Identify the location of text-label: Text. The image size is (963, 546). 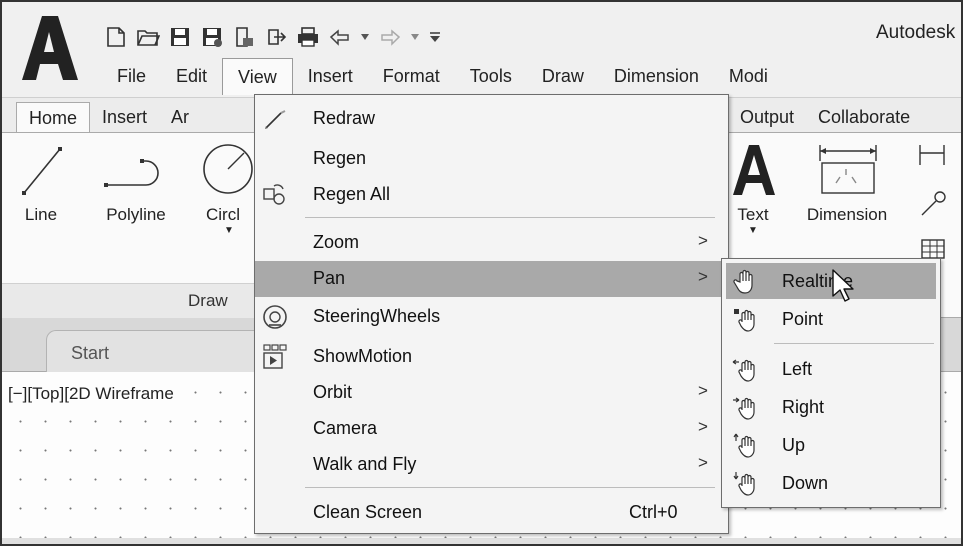
(753, 214).